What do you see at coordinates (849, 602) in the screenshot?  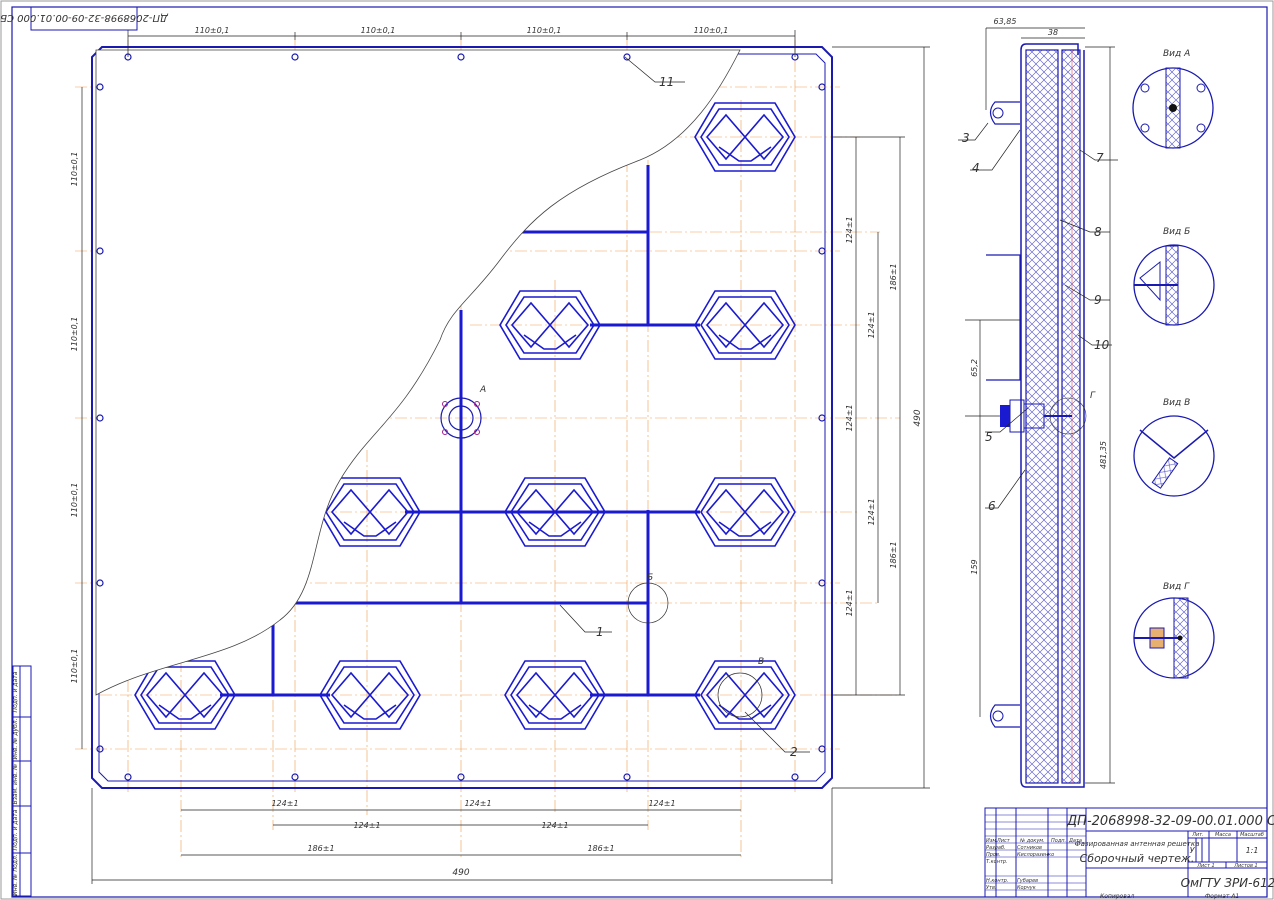 I see `dim-right-124-5: 124±1` at bounding box center [849, 602].